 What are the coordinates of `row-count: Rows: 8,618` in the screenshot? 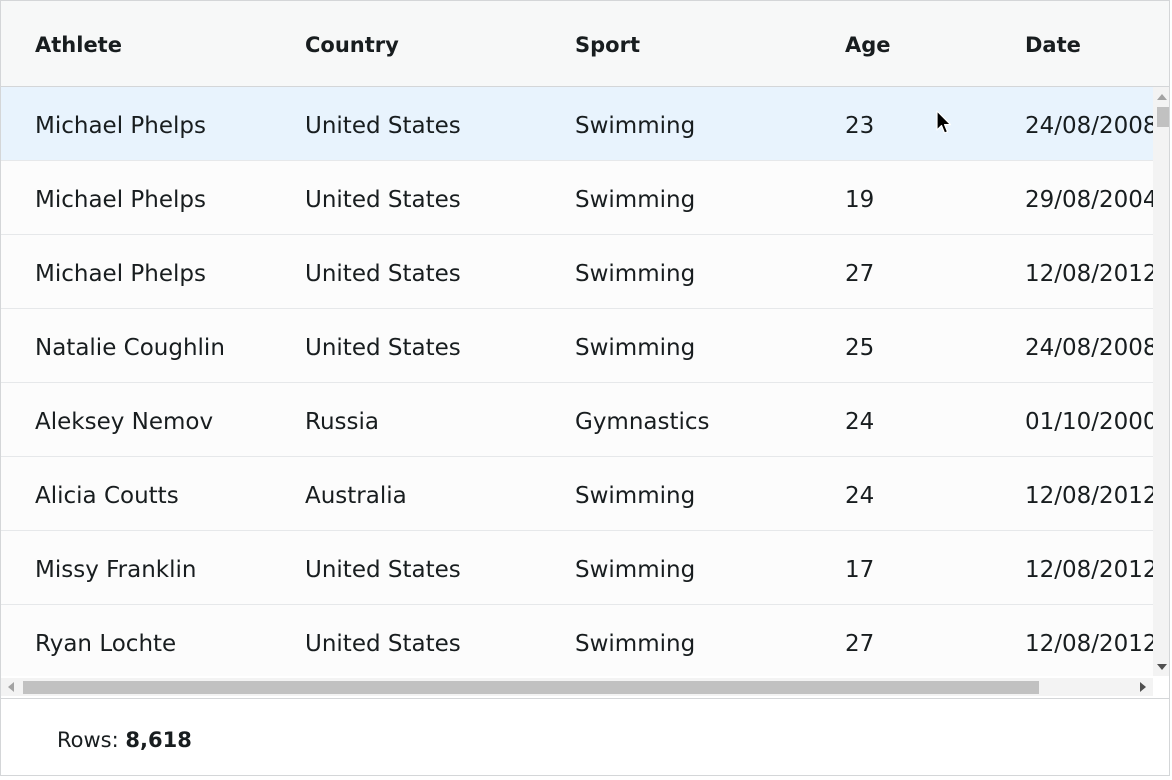 It's located at (124, 737).